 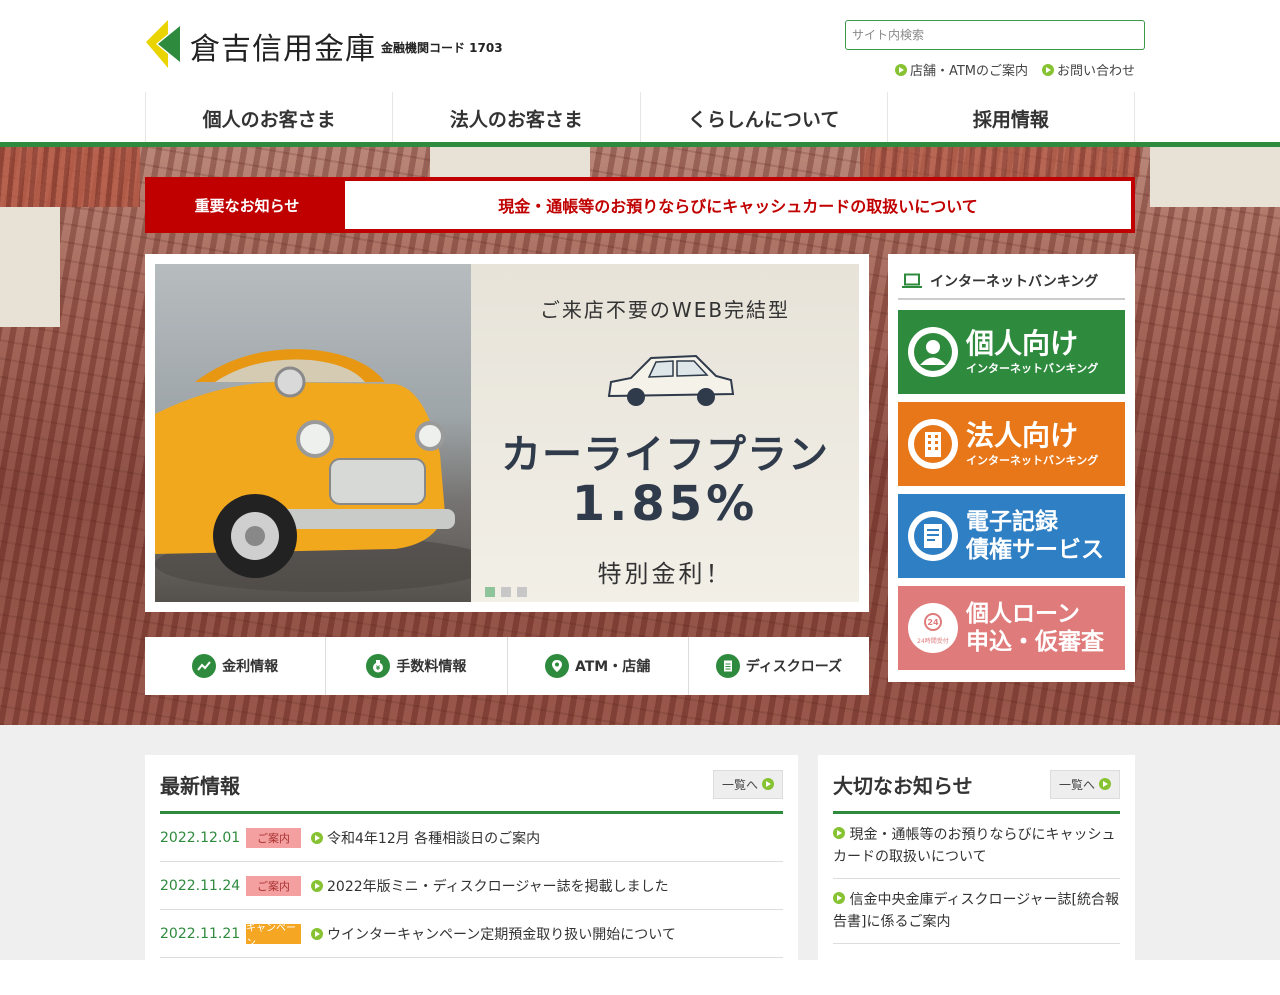 I want to click on news-date: 2022.11.24, so click(x=200, y=885).